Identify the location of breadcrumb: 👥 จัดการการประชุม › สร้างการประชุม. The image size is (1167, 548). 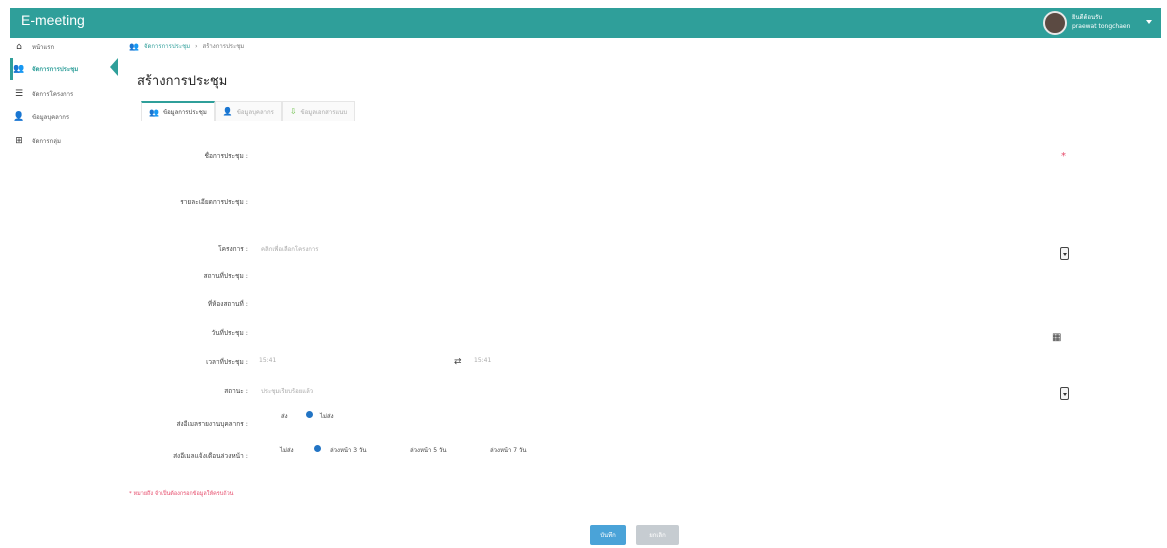
(186, 46).